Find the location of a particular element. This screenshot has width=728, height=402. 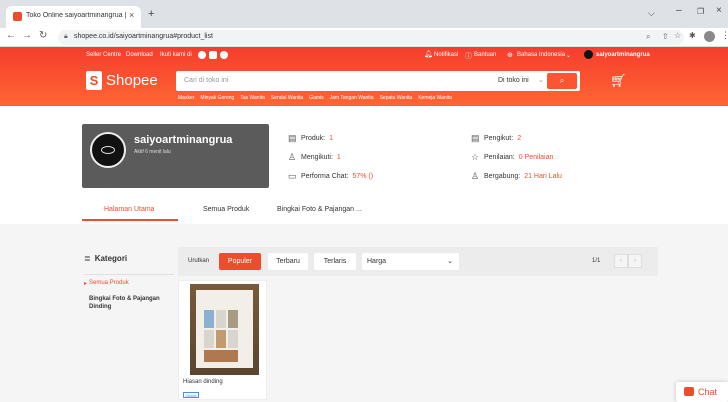

notifications-link: Notifikasi is located at coordinates (446, 55).